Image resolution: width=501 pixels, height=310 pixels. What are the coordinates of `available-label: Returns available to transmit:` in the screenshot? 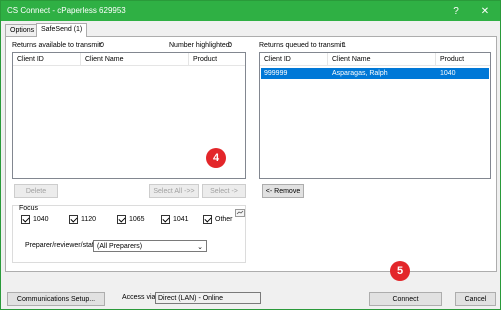 It's located at (57, 45).